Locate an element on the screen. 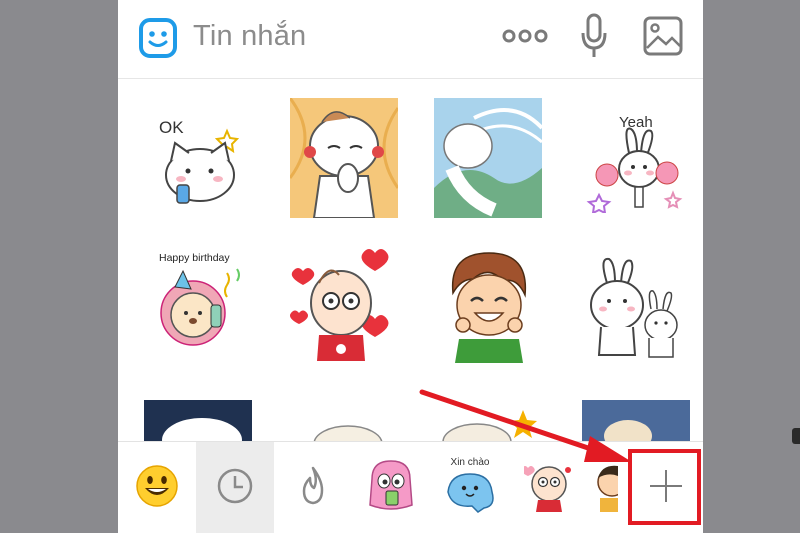 This screenshot has width=800, height=533. microphone-icon is located at coordinates (594, 38).